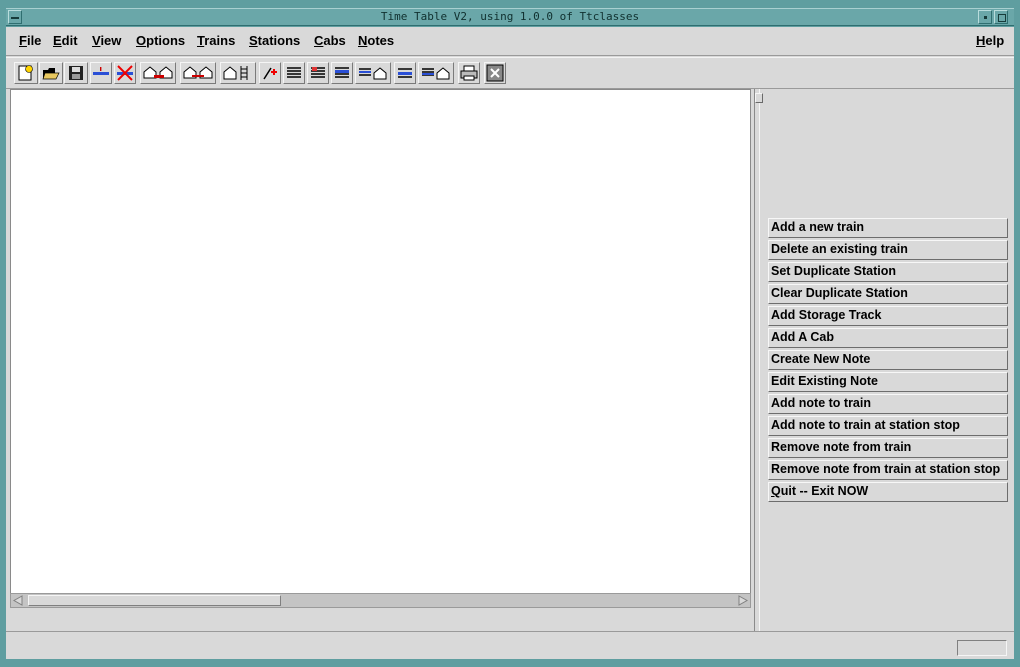 This screenshot has width=1020, height=667. I want to click on add-cab-icon, so click(270, 73).